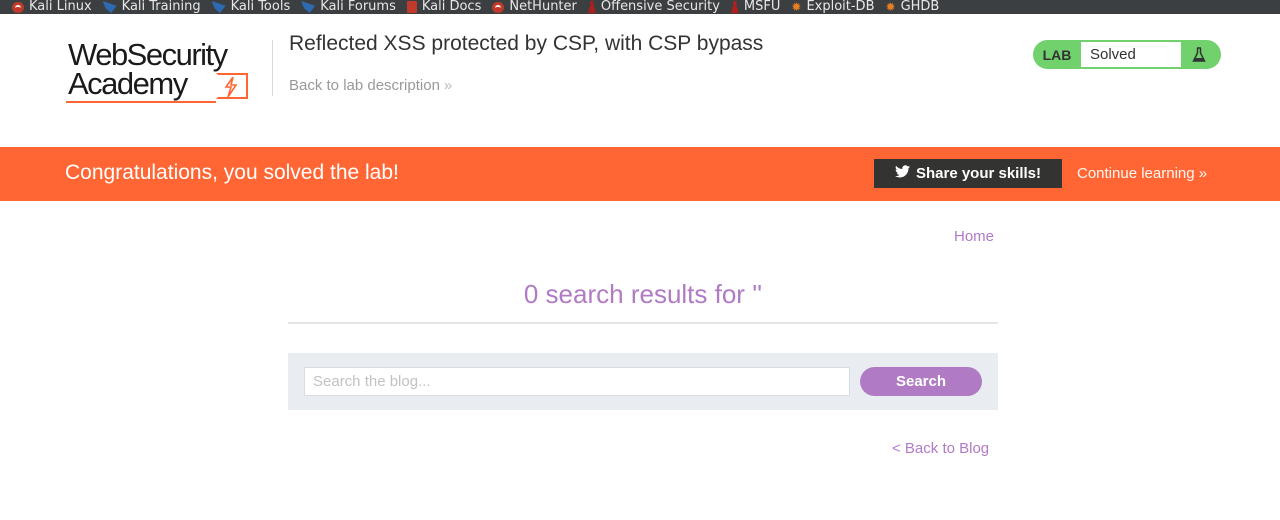  Describe the element at coordinates (543, 7) in the screenshot. I see `bookmark-label: NetHunter` at that location.